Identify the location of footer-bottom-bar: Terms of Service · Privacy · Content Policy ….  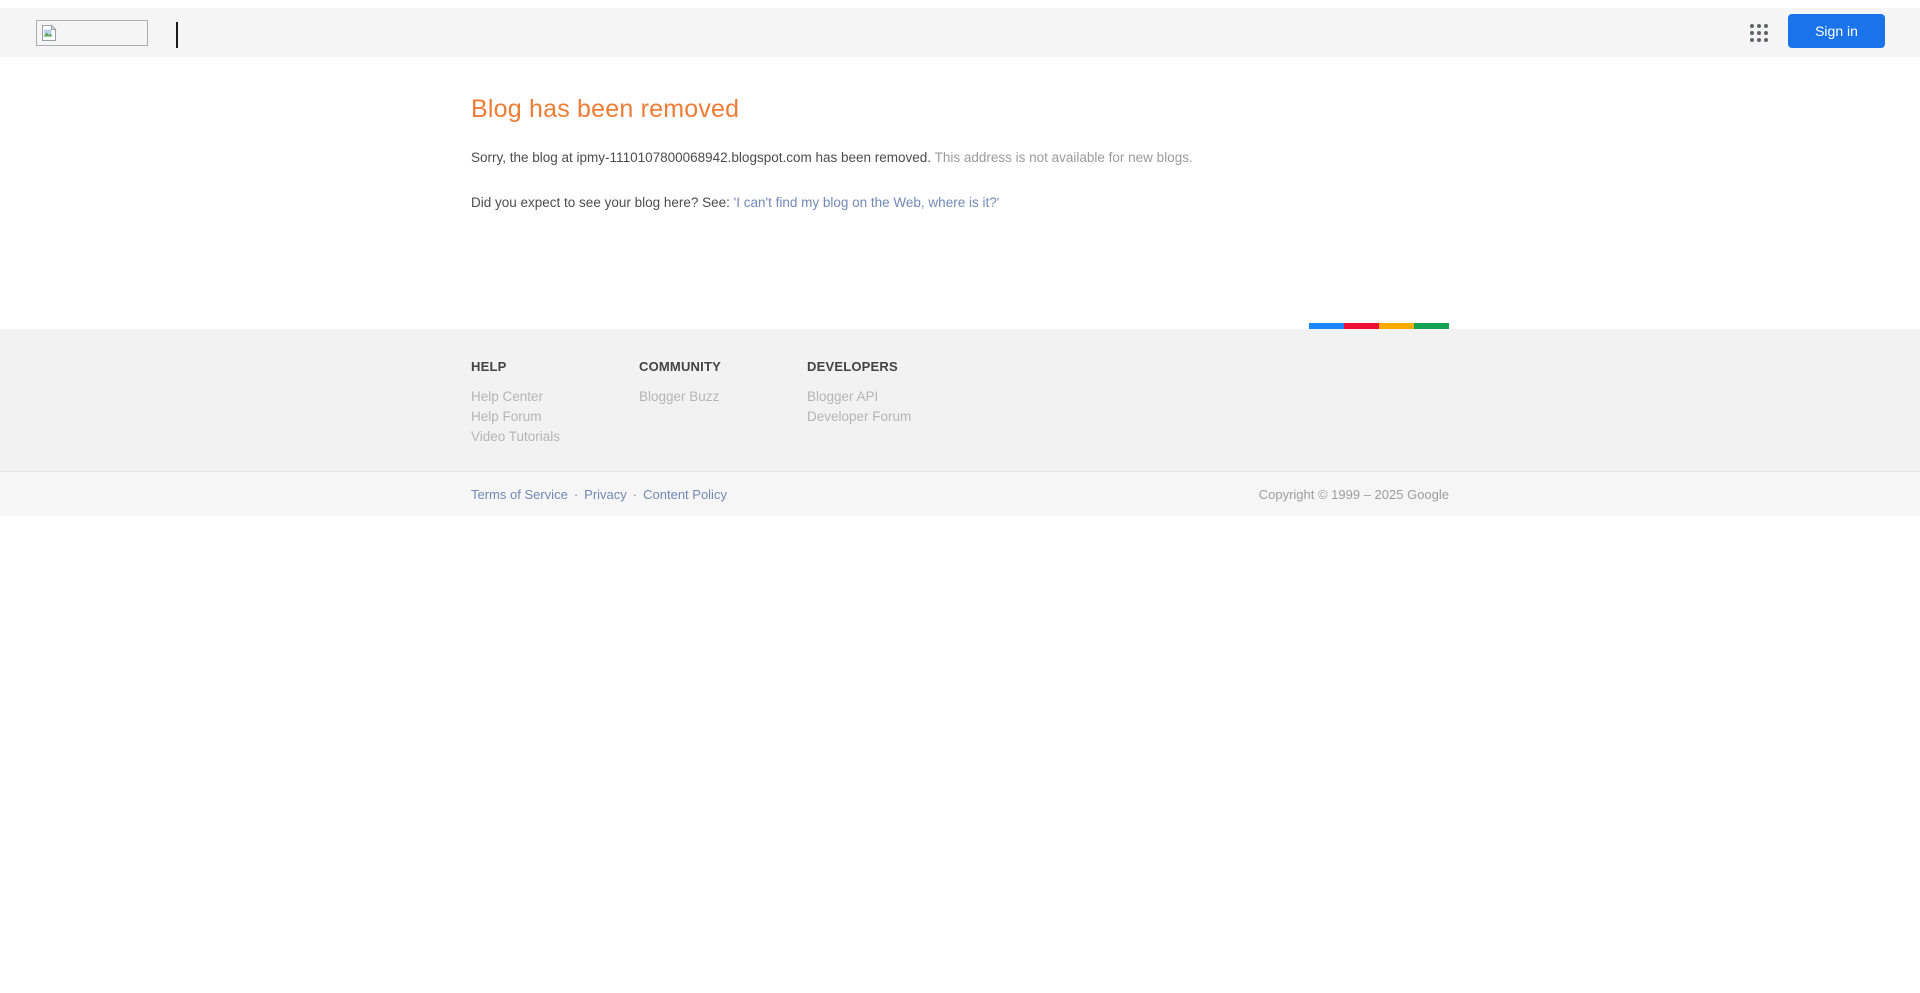
(960, 493).